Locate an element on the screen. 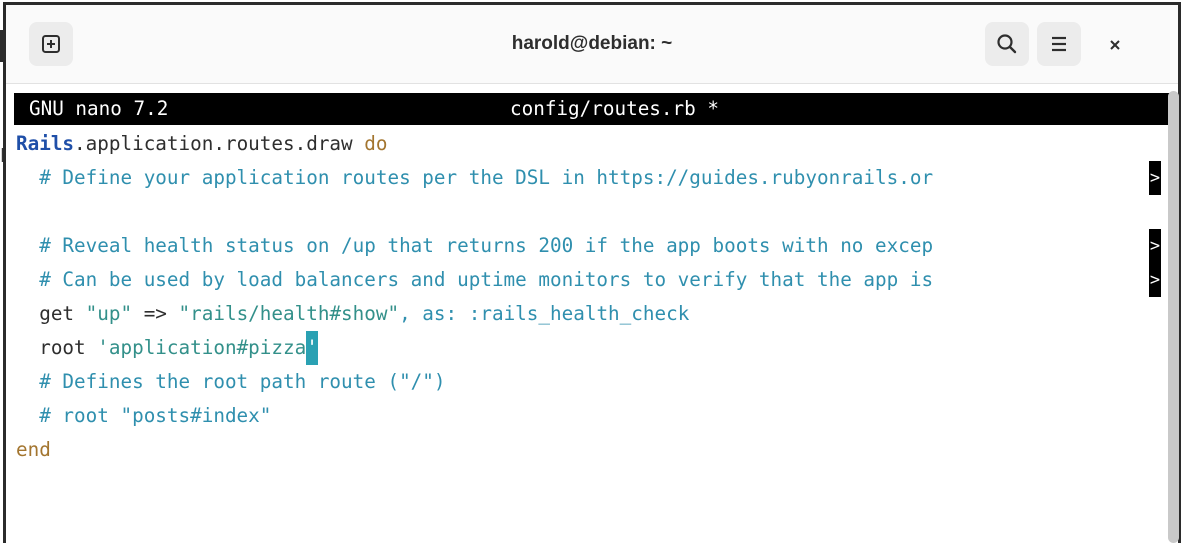  scrollbar-thumb is located at coordinates (1173, 317).